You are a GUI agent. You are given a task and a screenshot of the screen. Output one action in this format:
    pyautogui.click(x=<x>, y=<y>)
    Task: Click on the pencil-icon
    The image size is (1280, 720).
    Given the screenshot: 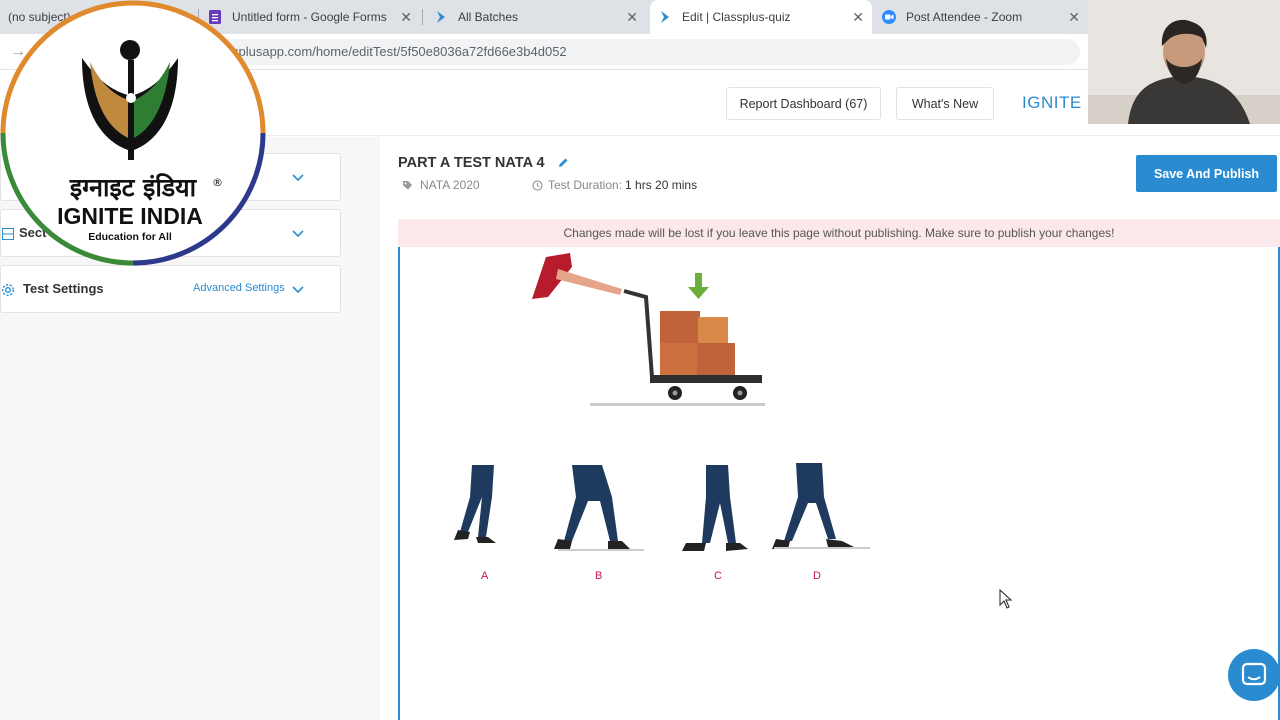 What is the action you would take?
    pyautogui.click(x=563, y=162)
    